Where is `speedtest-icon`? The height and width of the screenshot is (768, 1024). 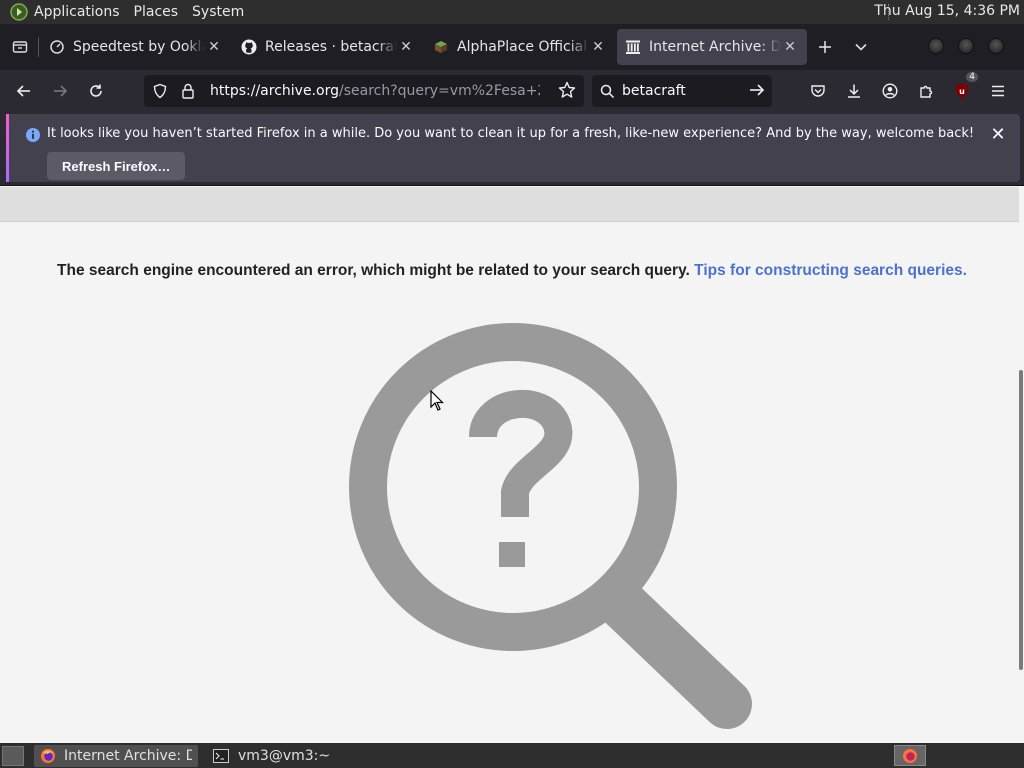
speedtest-icon is located at coordinates (57, 47).